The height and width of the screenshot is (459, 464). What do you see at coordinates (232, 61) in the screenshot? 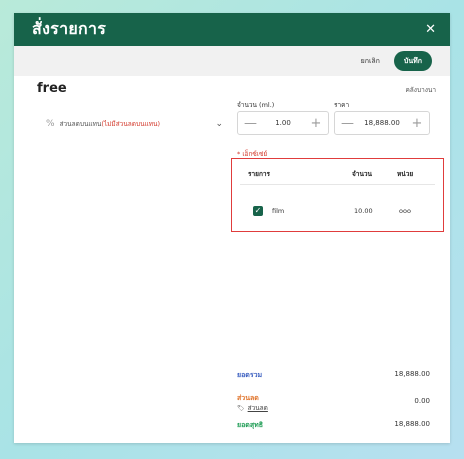
I see `action-toolbar: ยกเลิก บันทึก` at bounding box center [232, 61].